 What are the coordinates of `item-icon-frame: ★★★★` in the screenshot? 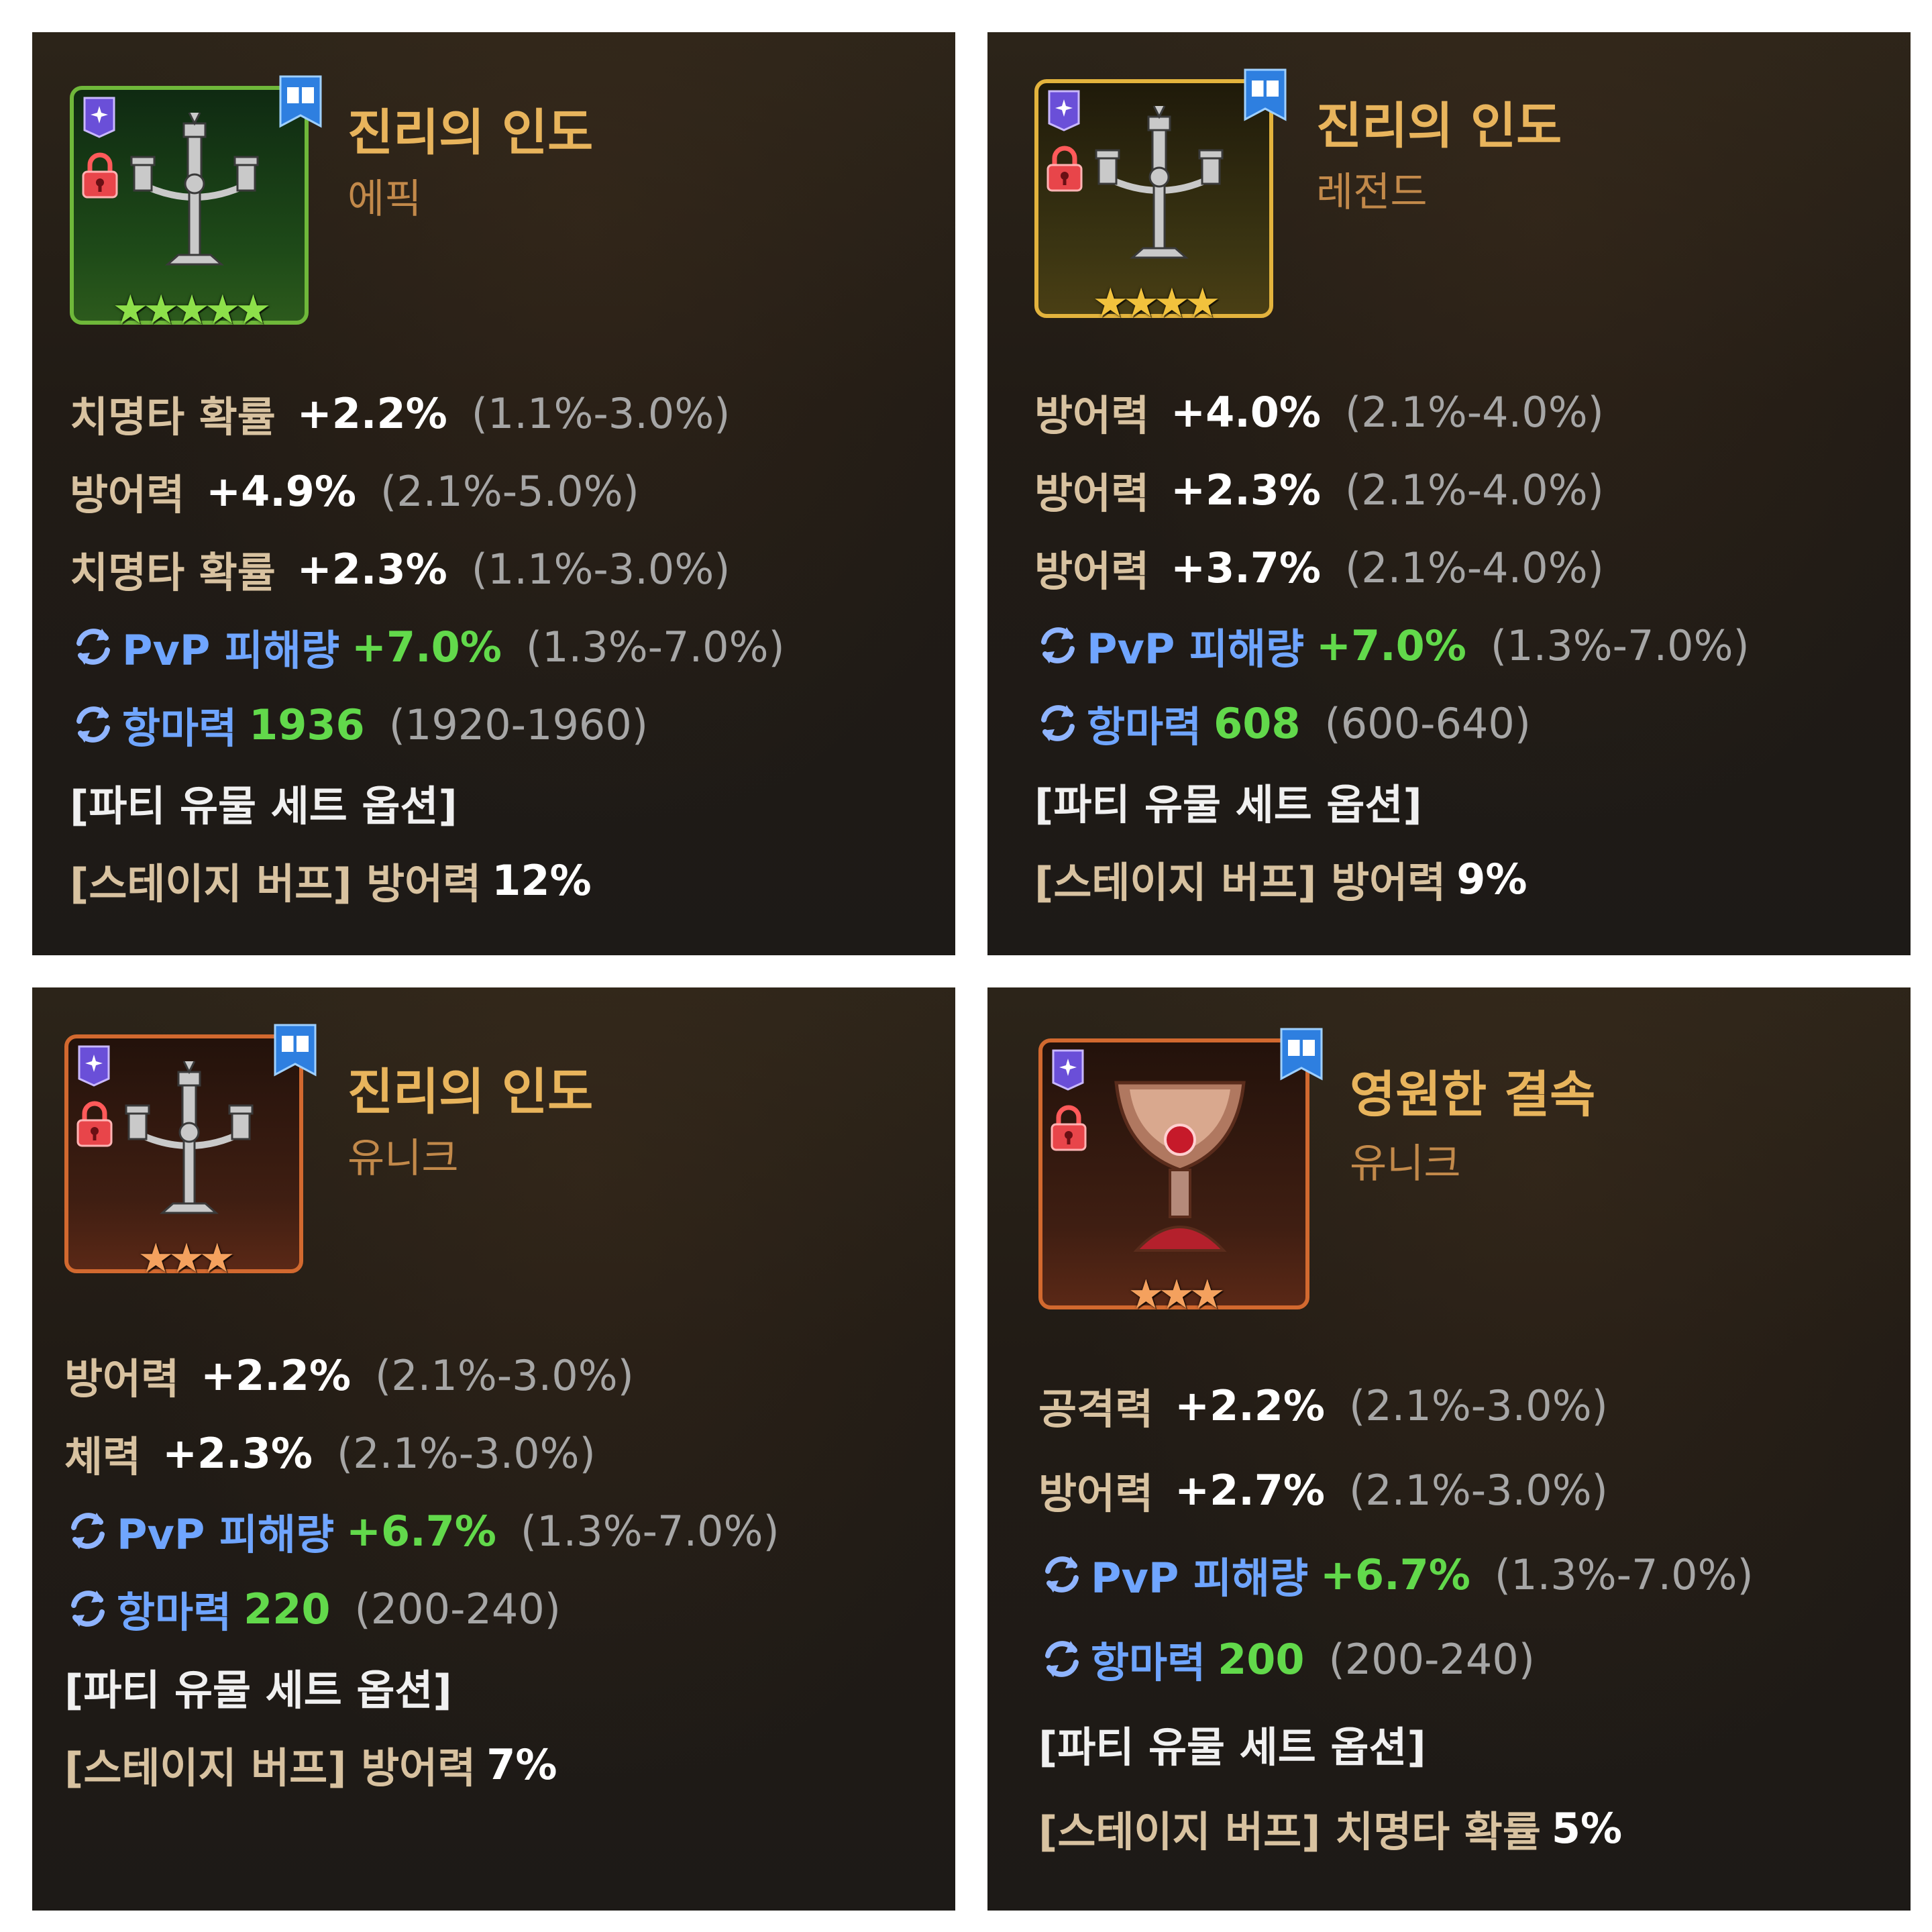 It's located at (1153, 201).